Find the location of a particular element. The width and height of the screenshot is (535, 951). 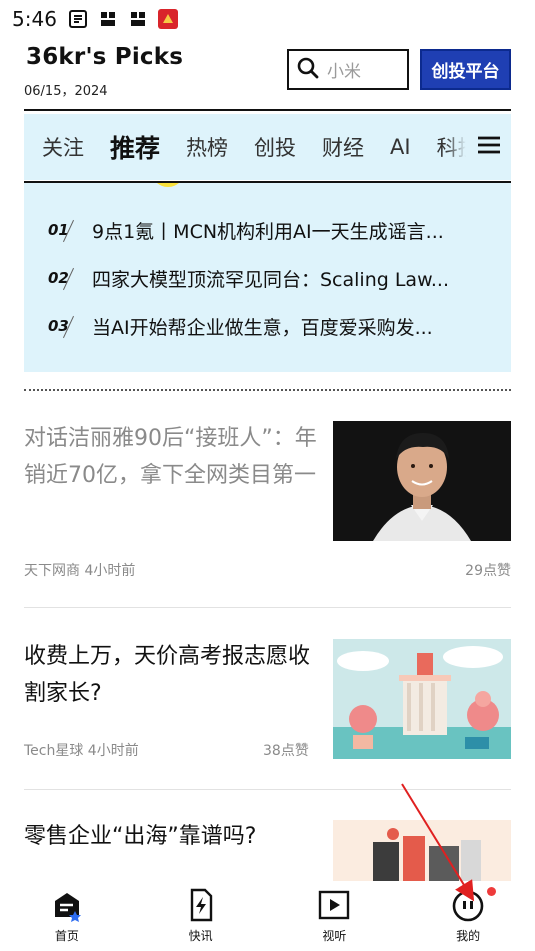

page-title: 36kr's Picks is located at coordinates (105, 57).